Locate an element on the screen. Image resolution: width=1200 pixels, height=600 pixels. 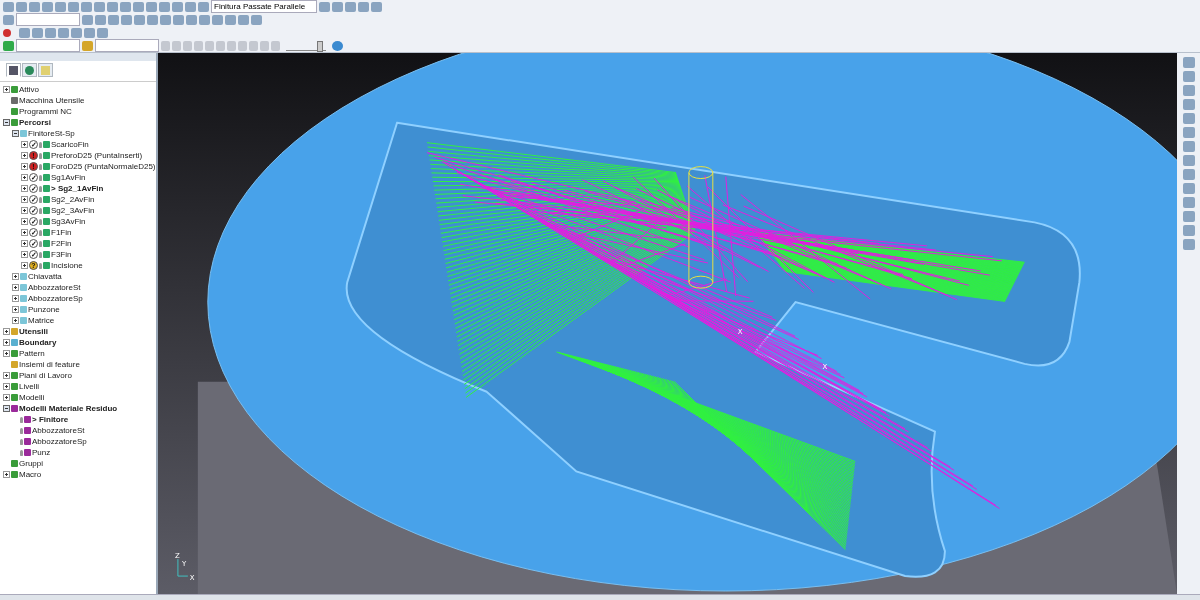
tool-dropdown is located at coordinates (127, 45).